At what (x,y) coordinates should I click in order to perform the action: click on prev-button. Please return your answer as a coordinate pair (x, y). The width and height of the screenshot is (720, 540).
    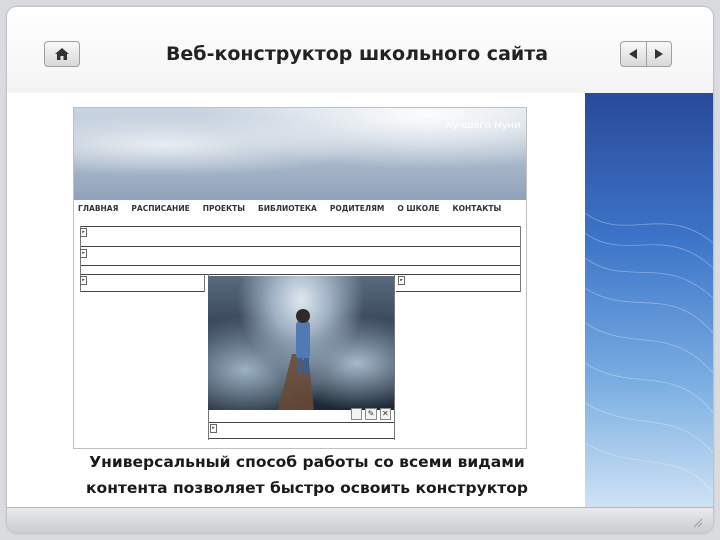
    Looking at the image, I should click on (633, 54).